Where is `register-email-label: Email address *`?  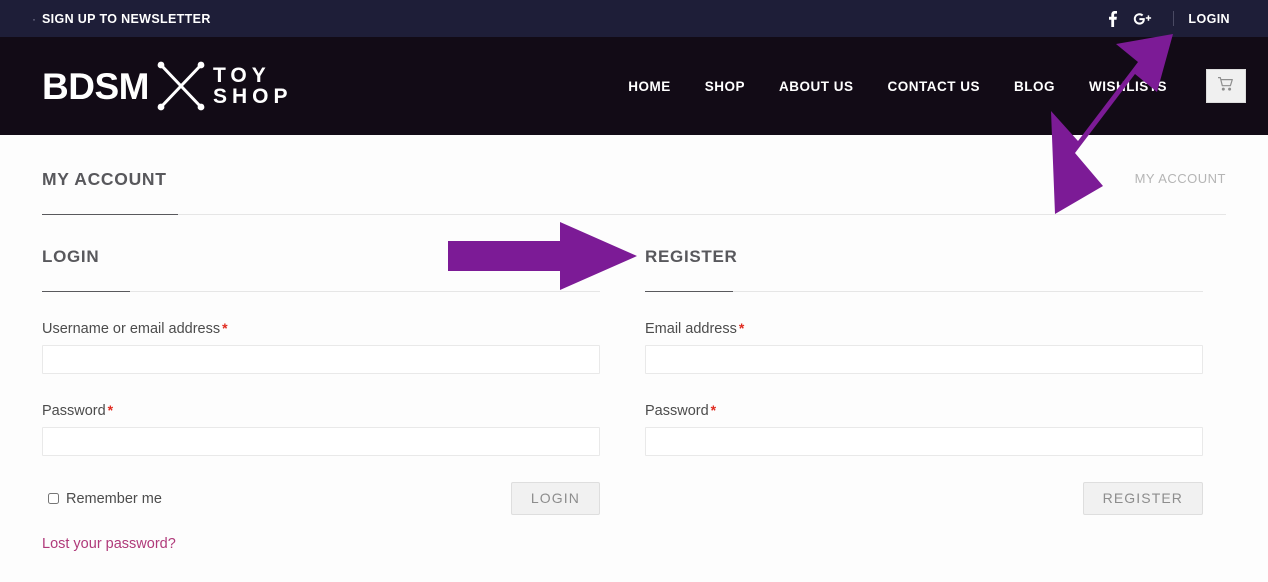 register-email-label: Email address * is located at coordinates (695, 328).